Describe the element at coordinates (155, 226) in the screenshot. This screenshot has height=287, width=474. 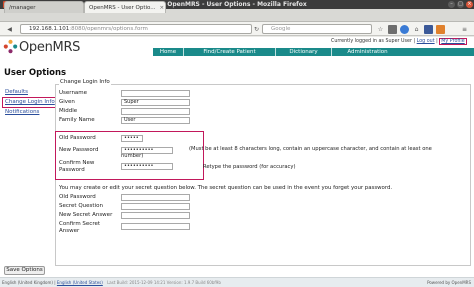
I see `confirm-secret-answer-input` at that location.